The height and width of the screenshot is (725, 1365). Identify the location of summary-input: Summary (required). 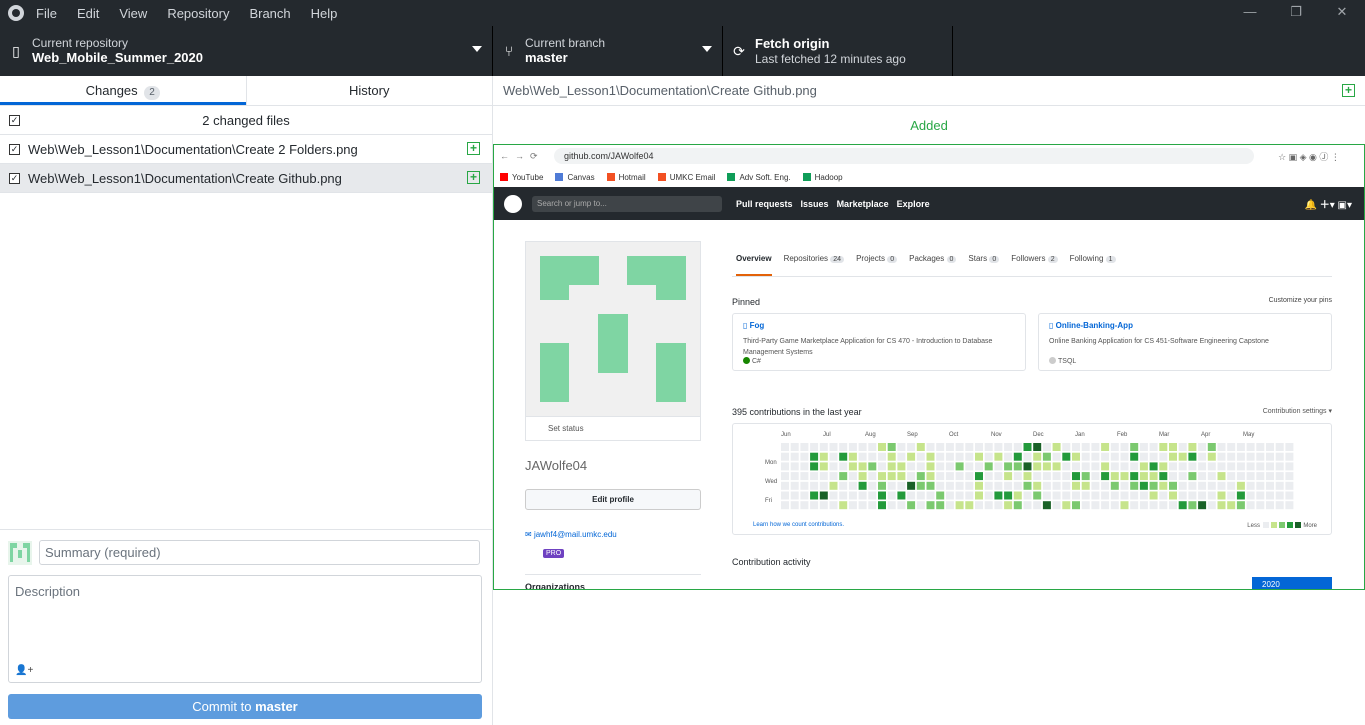
(259, 552).